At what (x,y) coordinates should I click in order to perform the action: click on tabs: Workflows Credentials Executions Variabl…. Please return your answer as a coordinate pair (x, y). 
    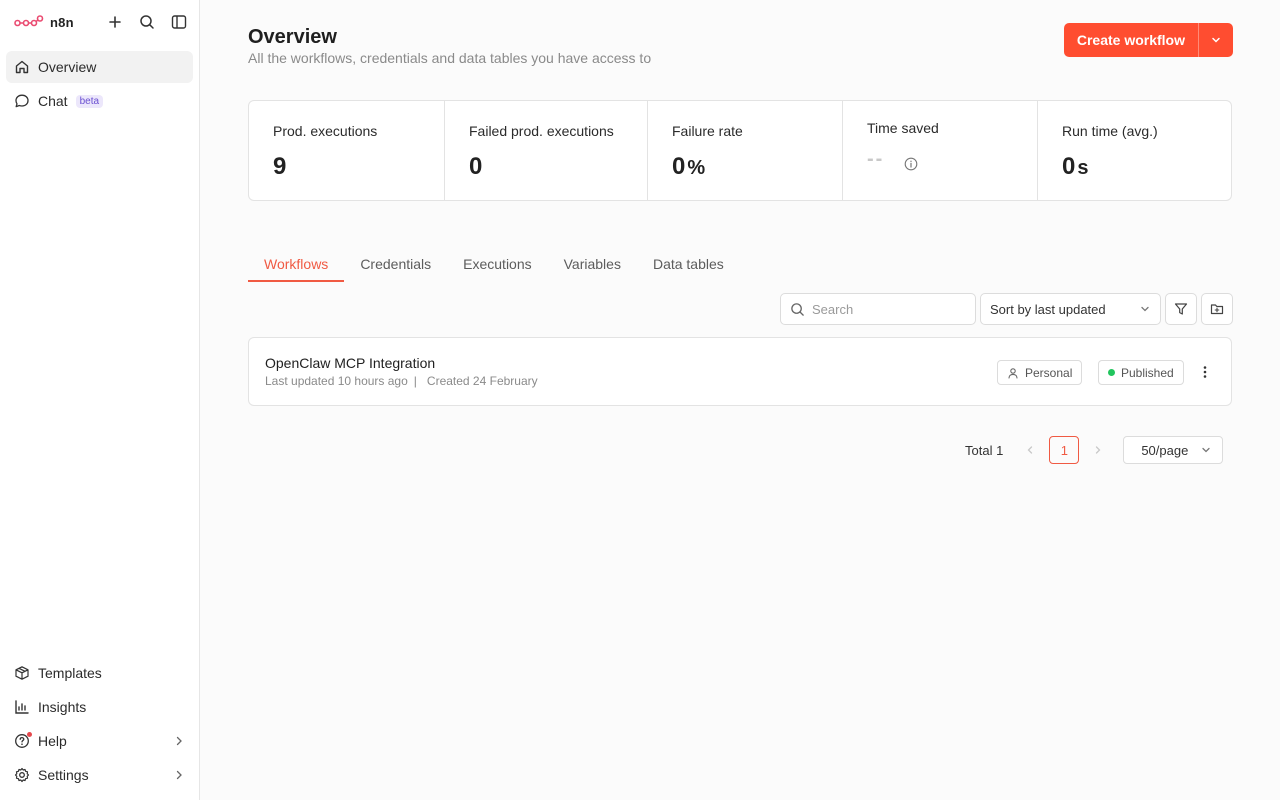
    Looking at the image, I should click on (494, 267).